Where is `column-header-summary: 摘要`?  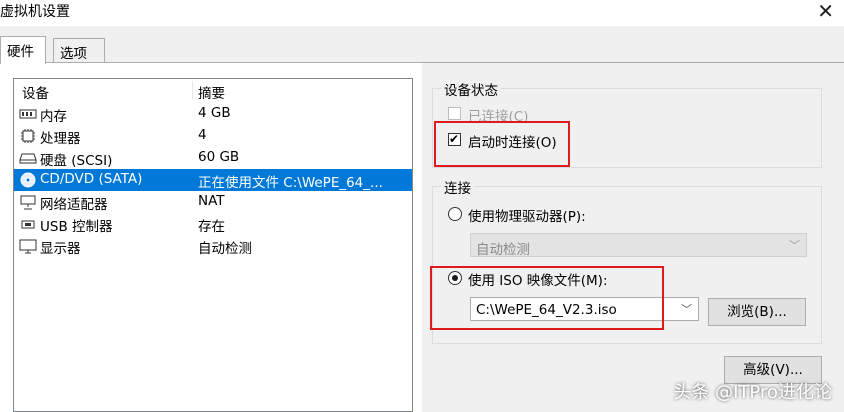
column-header-summary: 摘要 is located at coordinates (211, 92).